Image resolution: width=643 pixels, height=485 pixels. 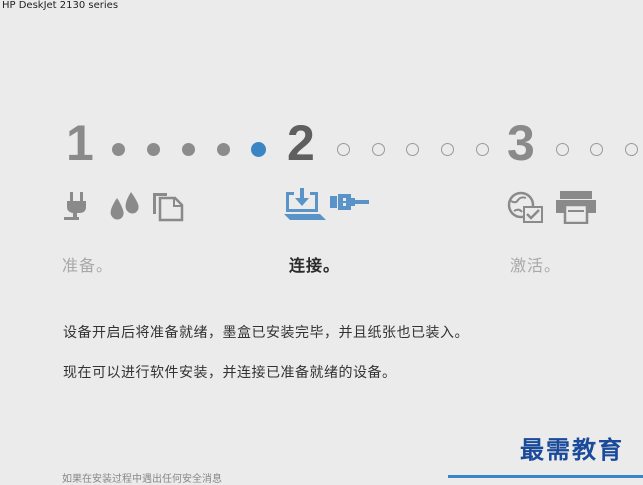 What do you see at coordinates (349, 202) in the screenshot?
I see `usb-cable-icon` at bounding box center [349, 202].